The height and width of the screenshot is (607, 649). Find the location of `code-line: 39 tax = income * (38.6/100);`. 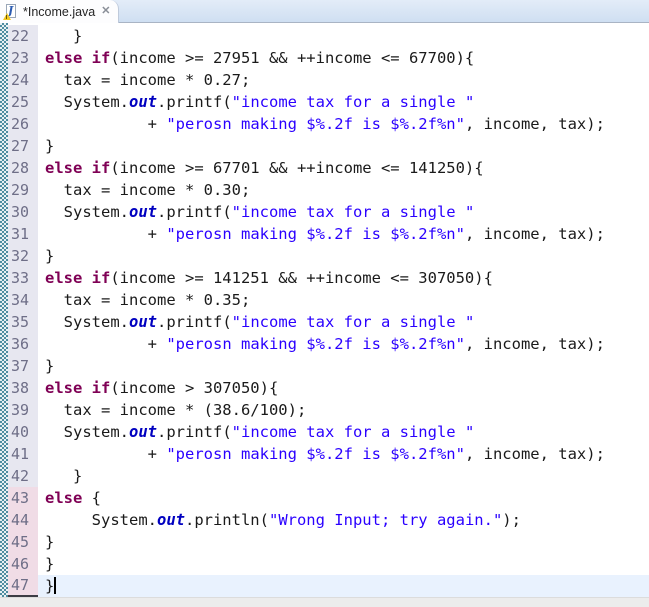

code-line: 39 tax = income * (38.6/100); is located at coordinates (328, 410).